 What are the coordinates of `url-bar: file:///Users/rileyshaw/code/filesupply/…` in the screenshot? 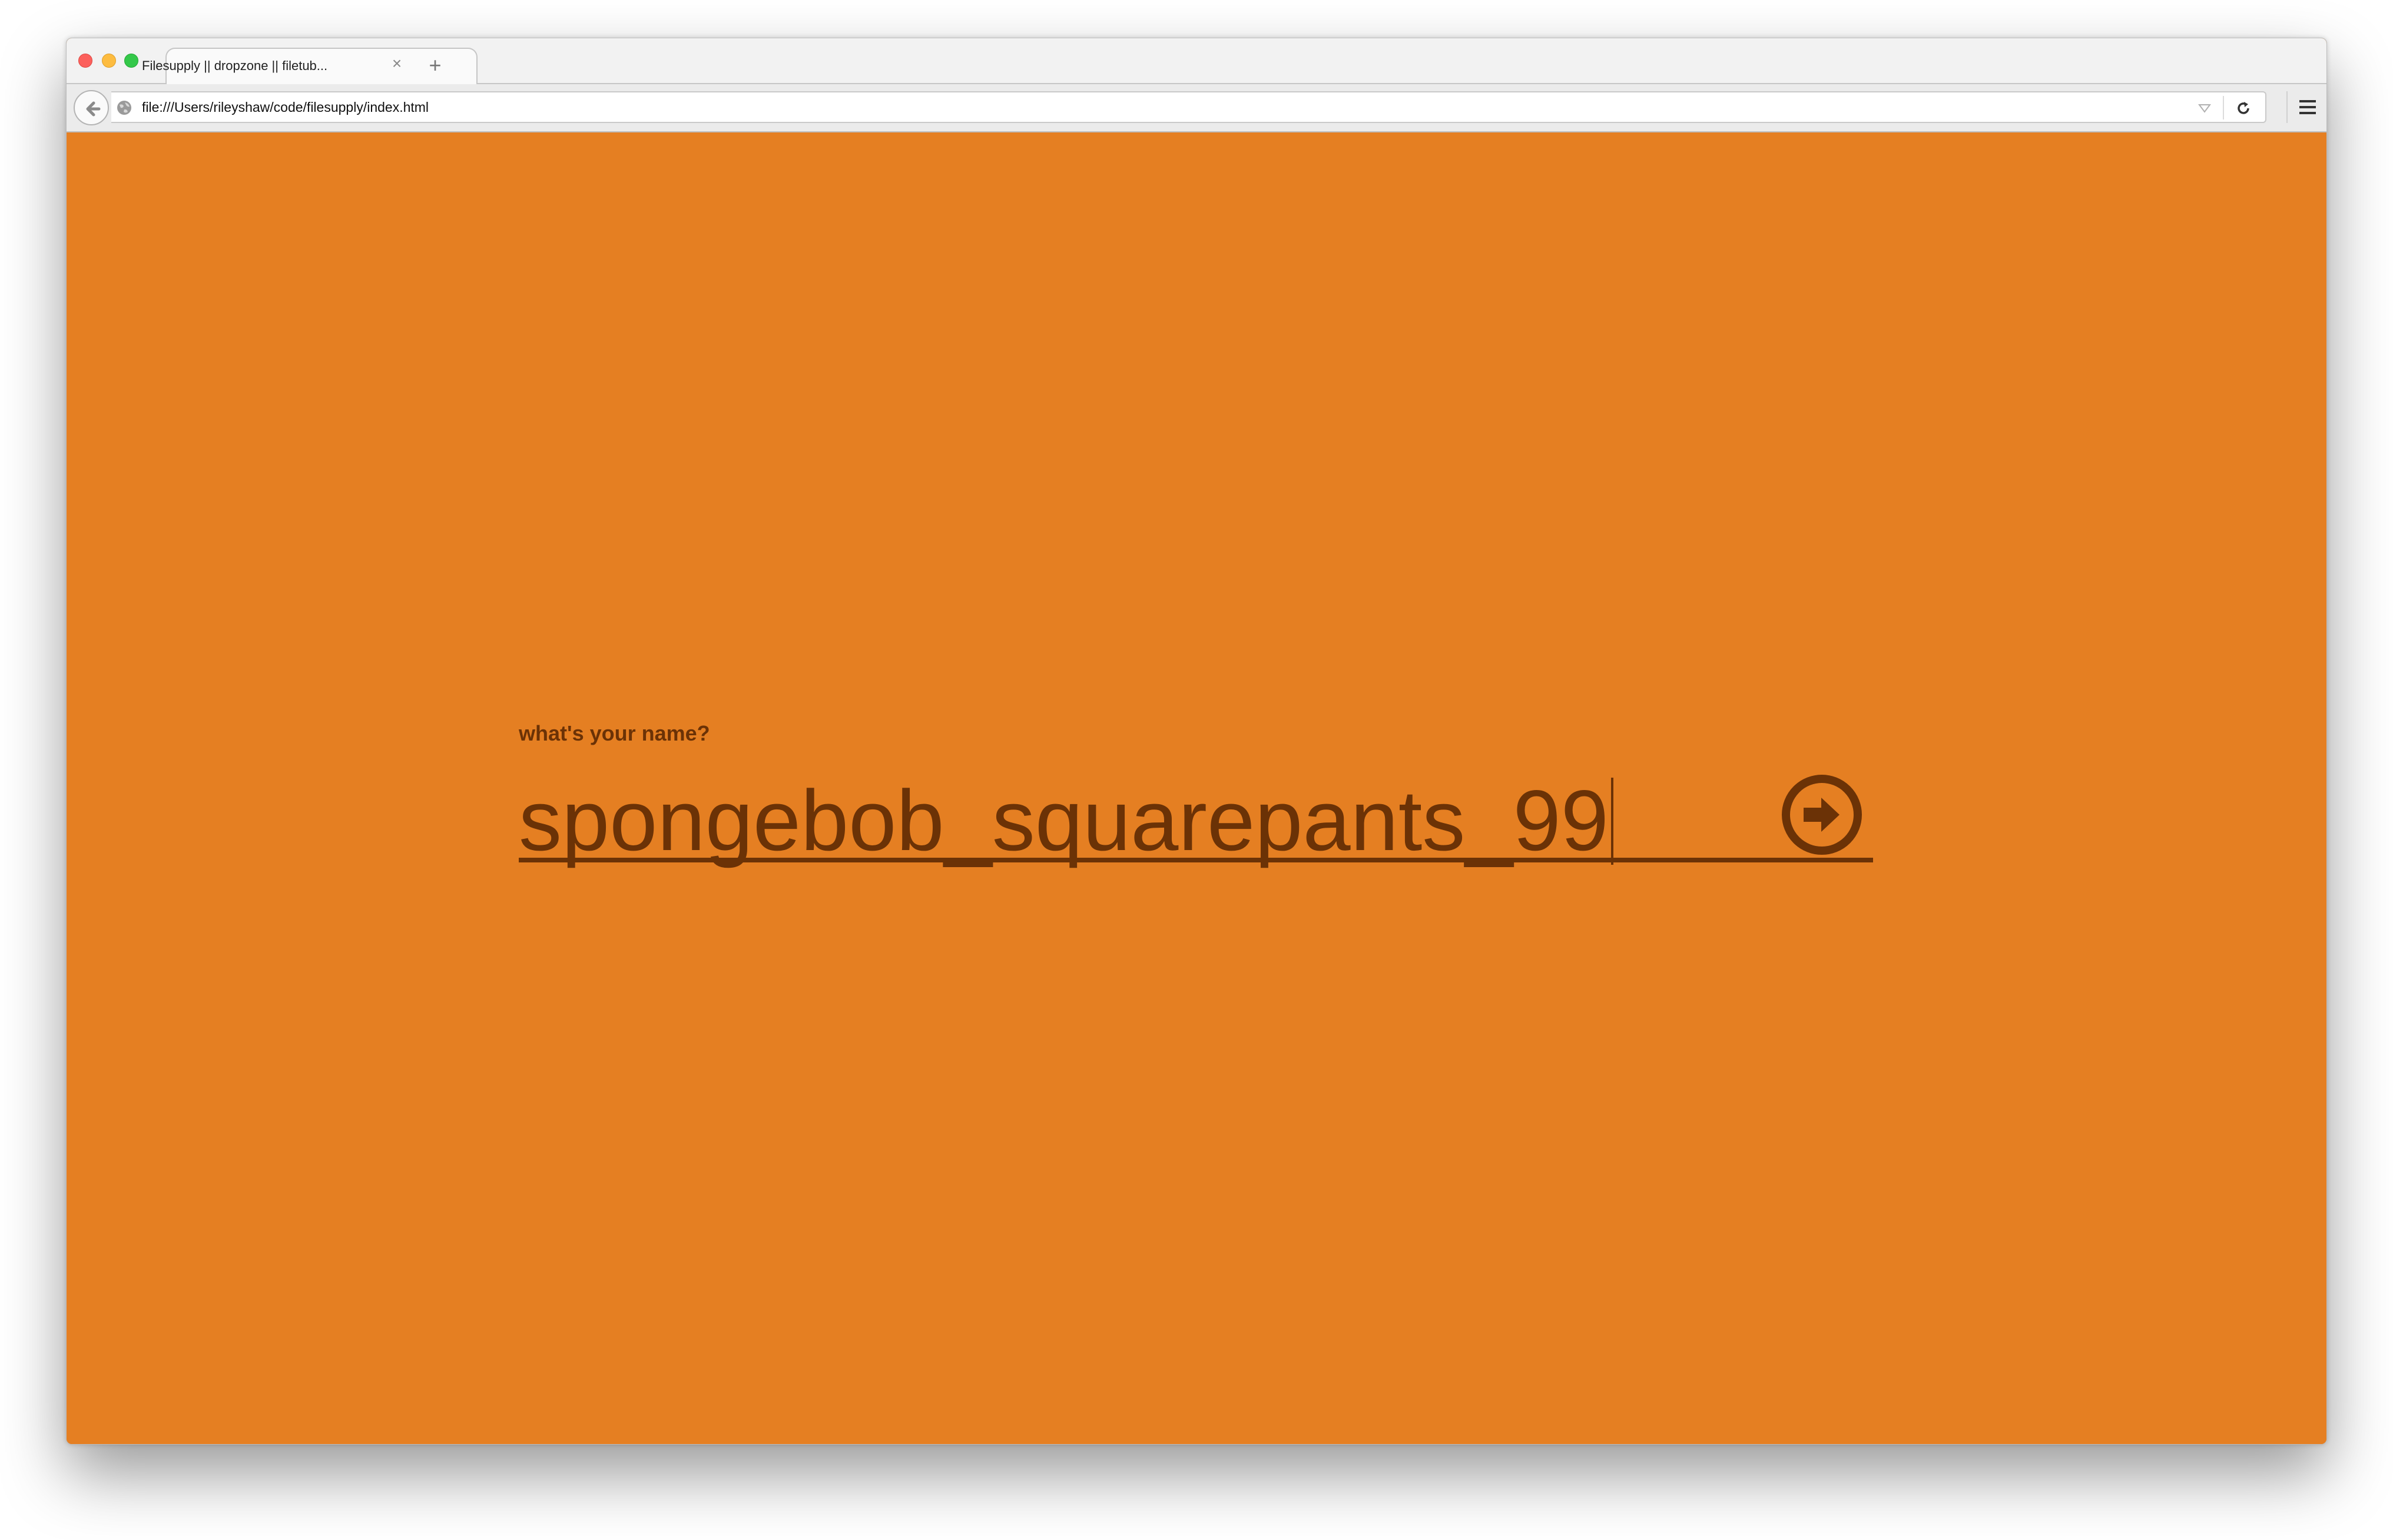 It's located at (1188, 107).